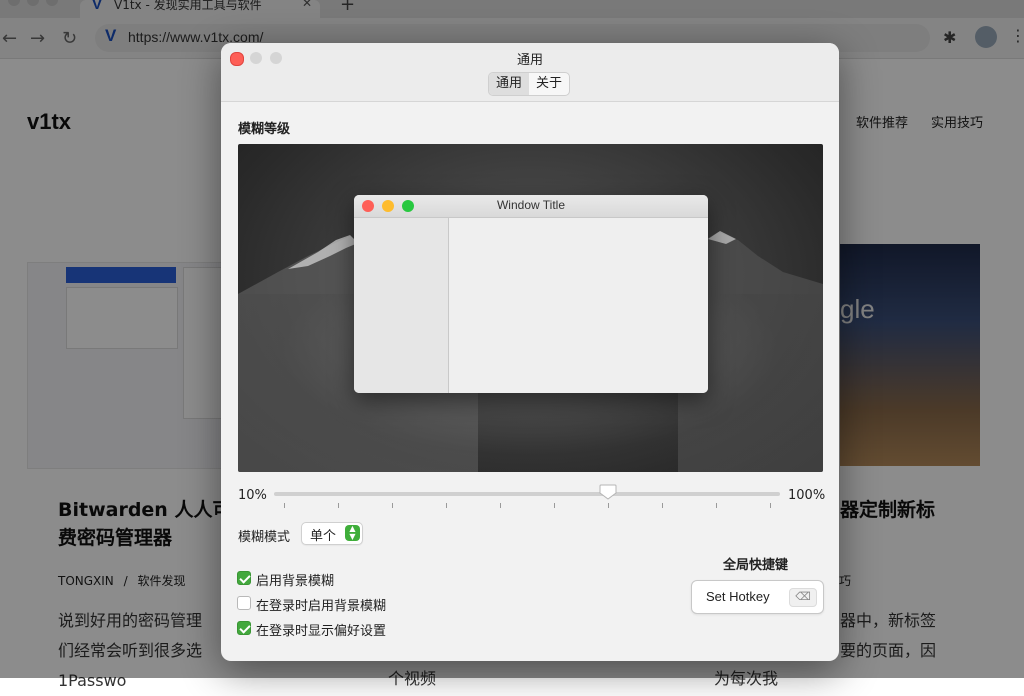 This screenshot has width=1024, height=696. I want to click on checkbox-label: 在登录时显示偏好设置, so click(321, 629).